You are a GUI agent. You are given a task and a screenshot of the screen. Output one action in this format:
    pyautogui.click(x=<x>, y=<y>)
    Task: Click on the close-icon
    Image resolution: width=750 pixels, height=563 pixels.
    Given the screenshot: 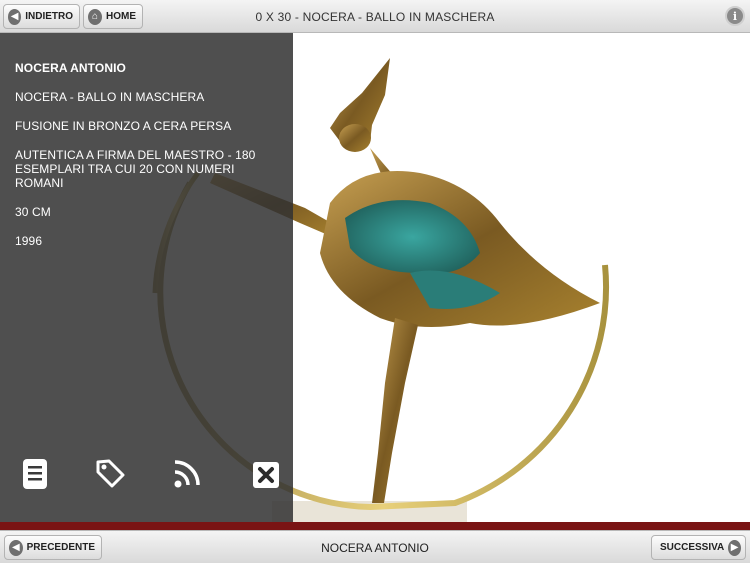 What is the action you would take?
    pyautogui.click(x=266, y=475)
    